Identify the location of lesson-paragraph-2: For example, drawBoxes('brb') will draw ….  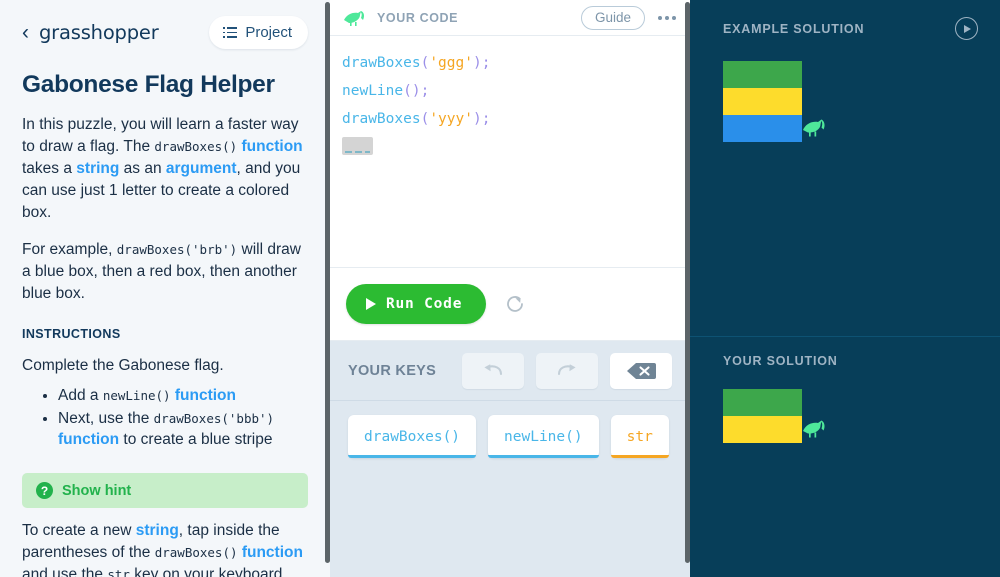
(165, 272).